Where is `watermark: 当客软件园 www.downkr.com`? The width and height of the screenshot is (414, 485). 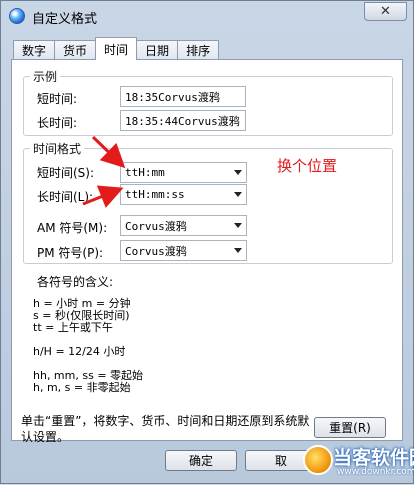
watermark: 当客软件园 www.downkr.com is located at coordinates (358, 461).